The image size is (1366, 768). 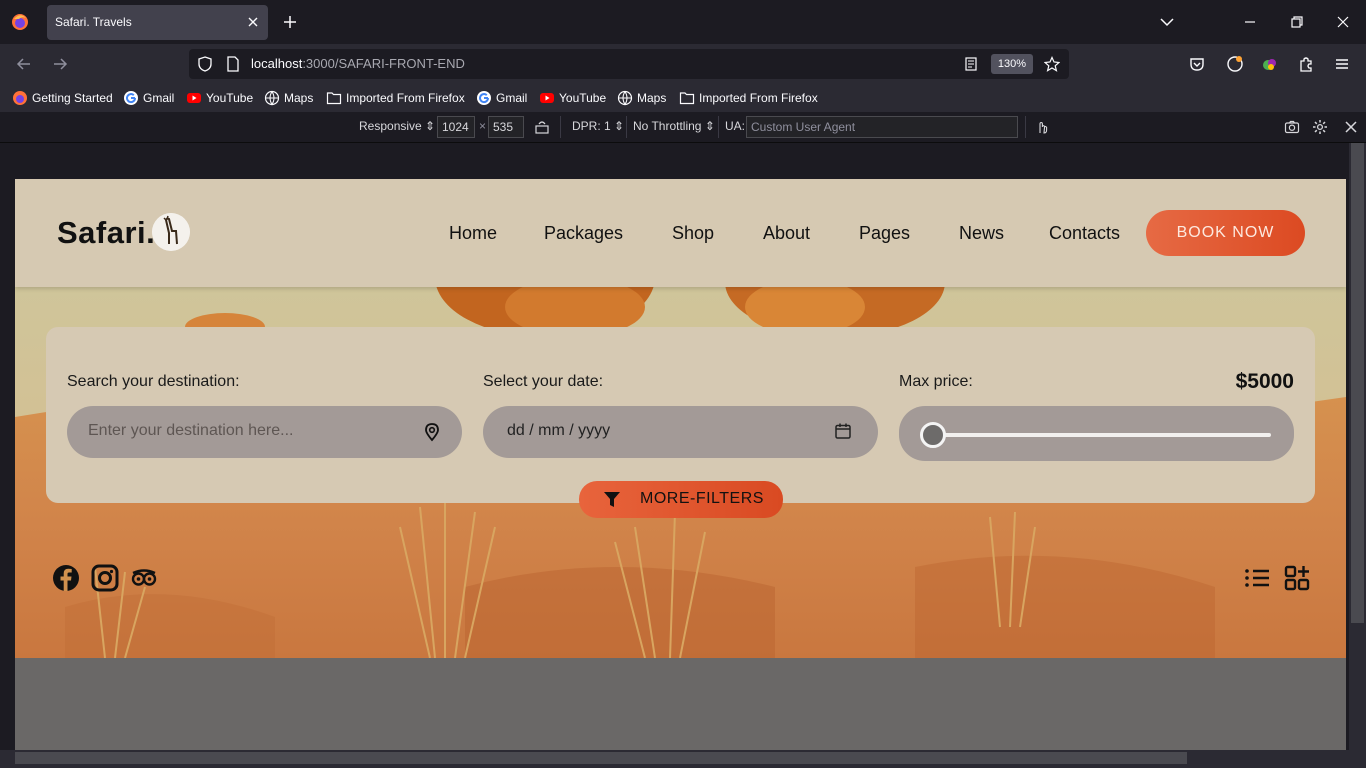 What do you see at coordinates (933, 435) in the screenshot?
I see `slider-thumb` at bounding box center [933, 435].